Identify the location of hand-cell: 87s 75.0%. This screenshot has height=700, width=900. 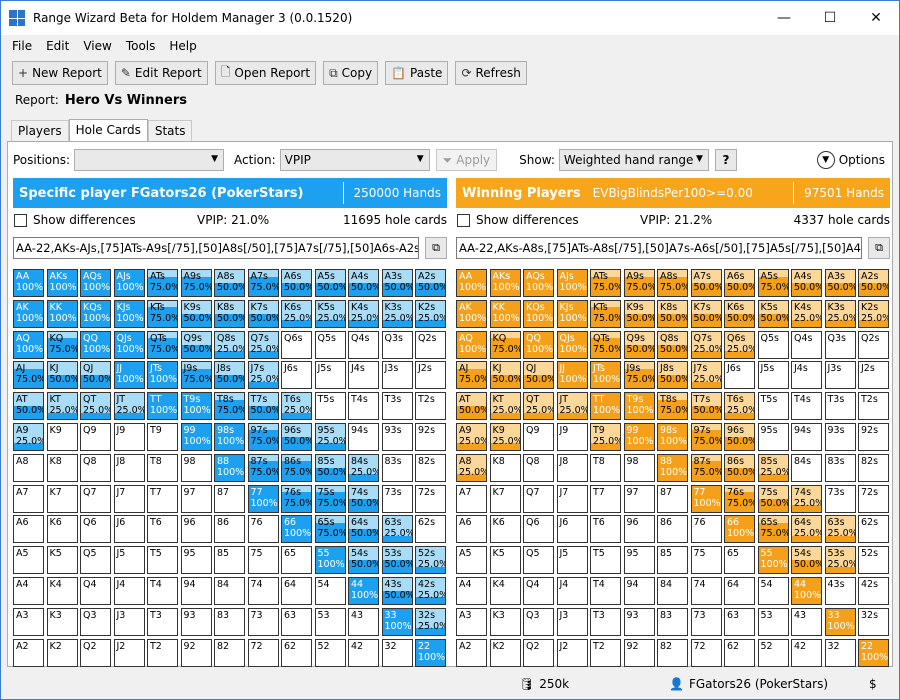
(706, 467).